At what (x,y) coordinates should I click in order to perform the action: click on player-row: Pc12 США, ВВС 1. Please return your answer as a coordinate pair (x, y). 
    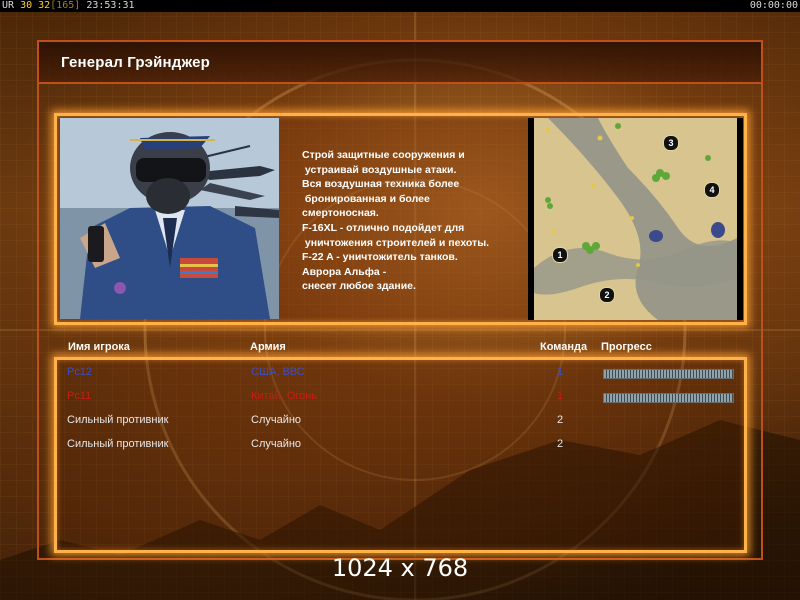
    Looking at the image, I should click on (400, 374).